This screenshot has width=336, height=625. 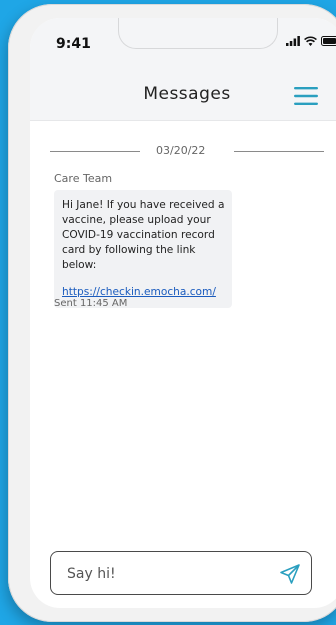 I want to click on send-icon, so click(x=290, y=574).